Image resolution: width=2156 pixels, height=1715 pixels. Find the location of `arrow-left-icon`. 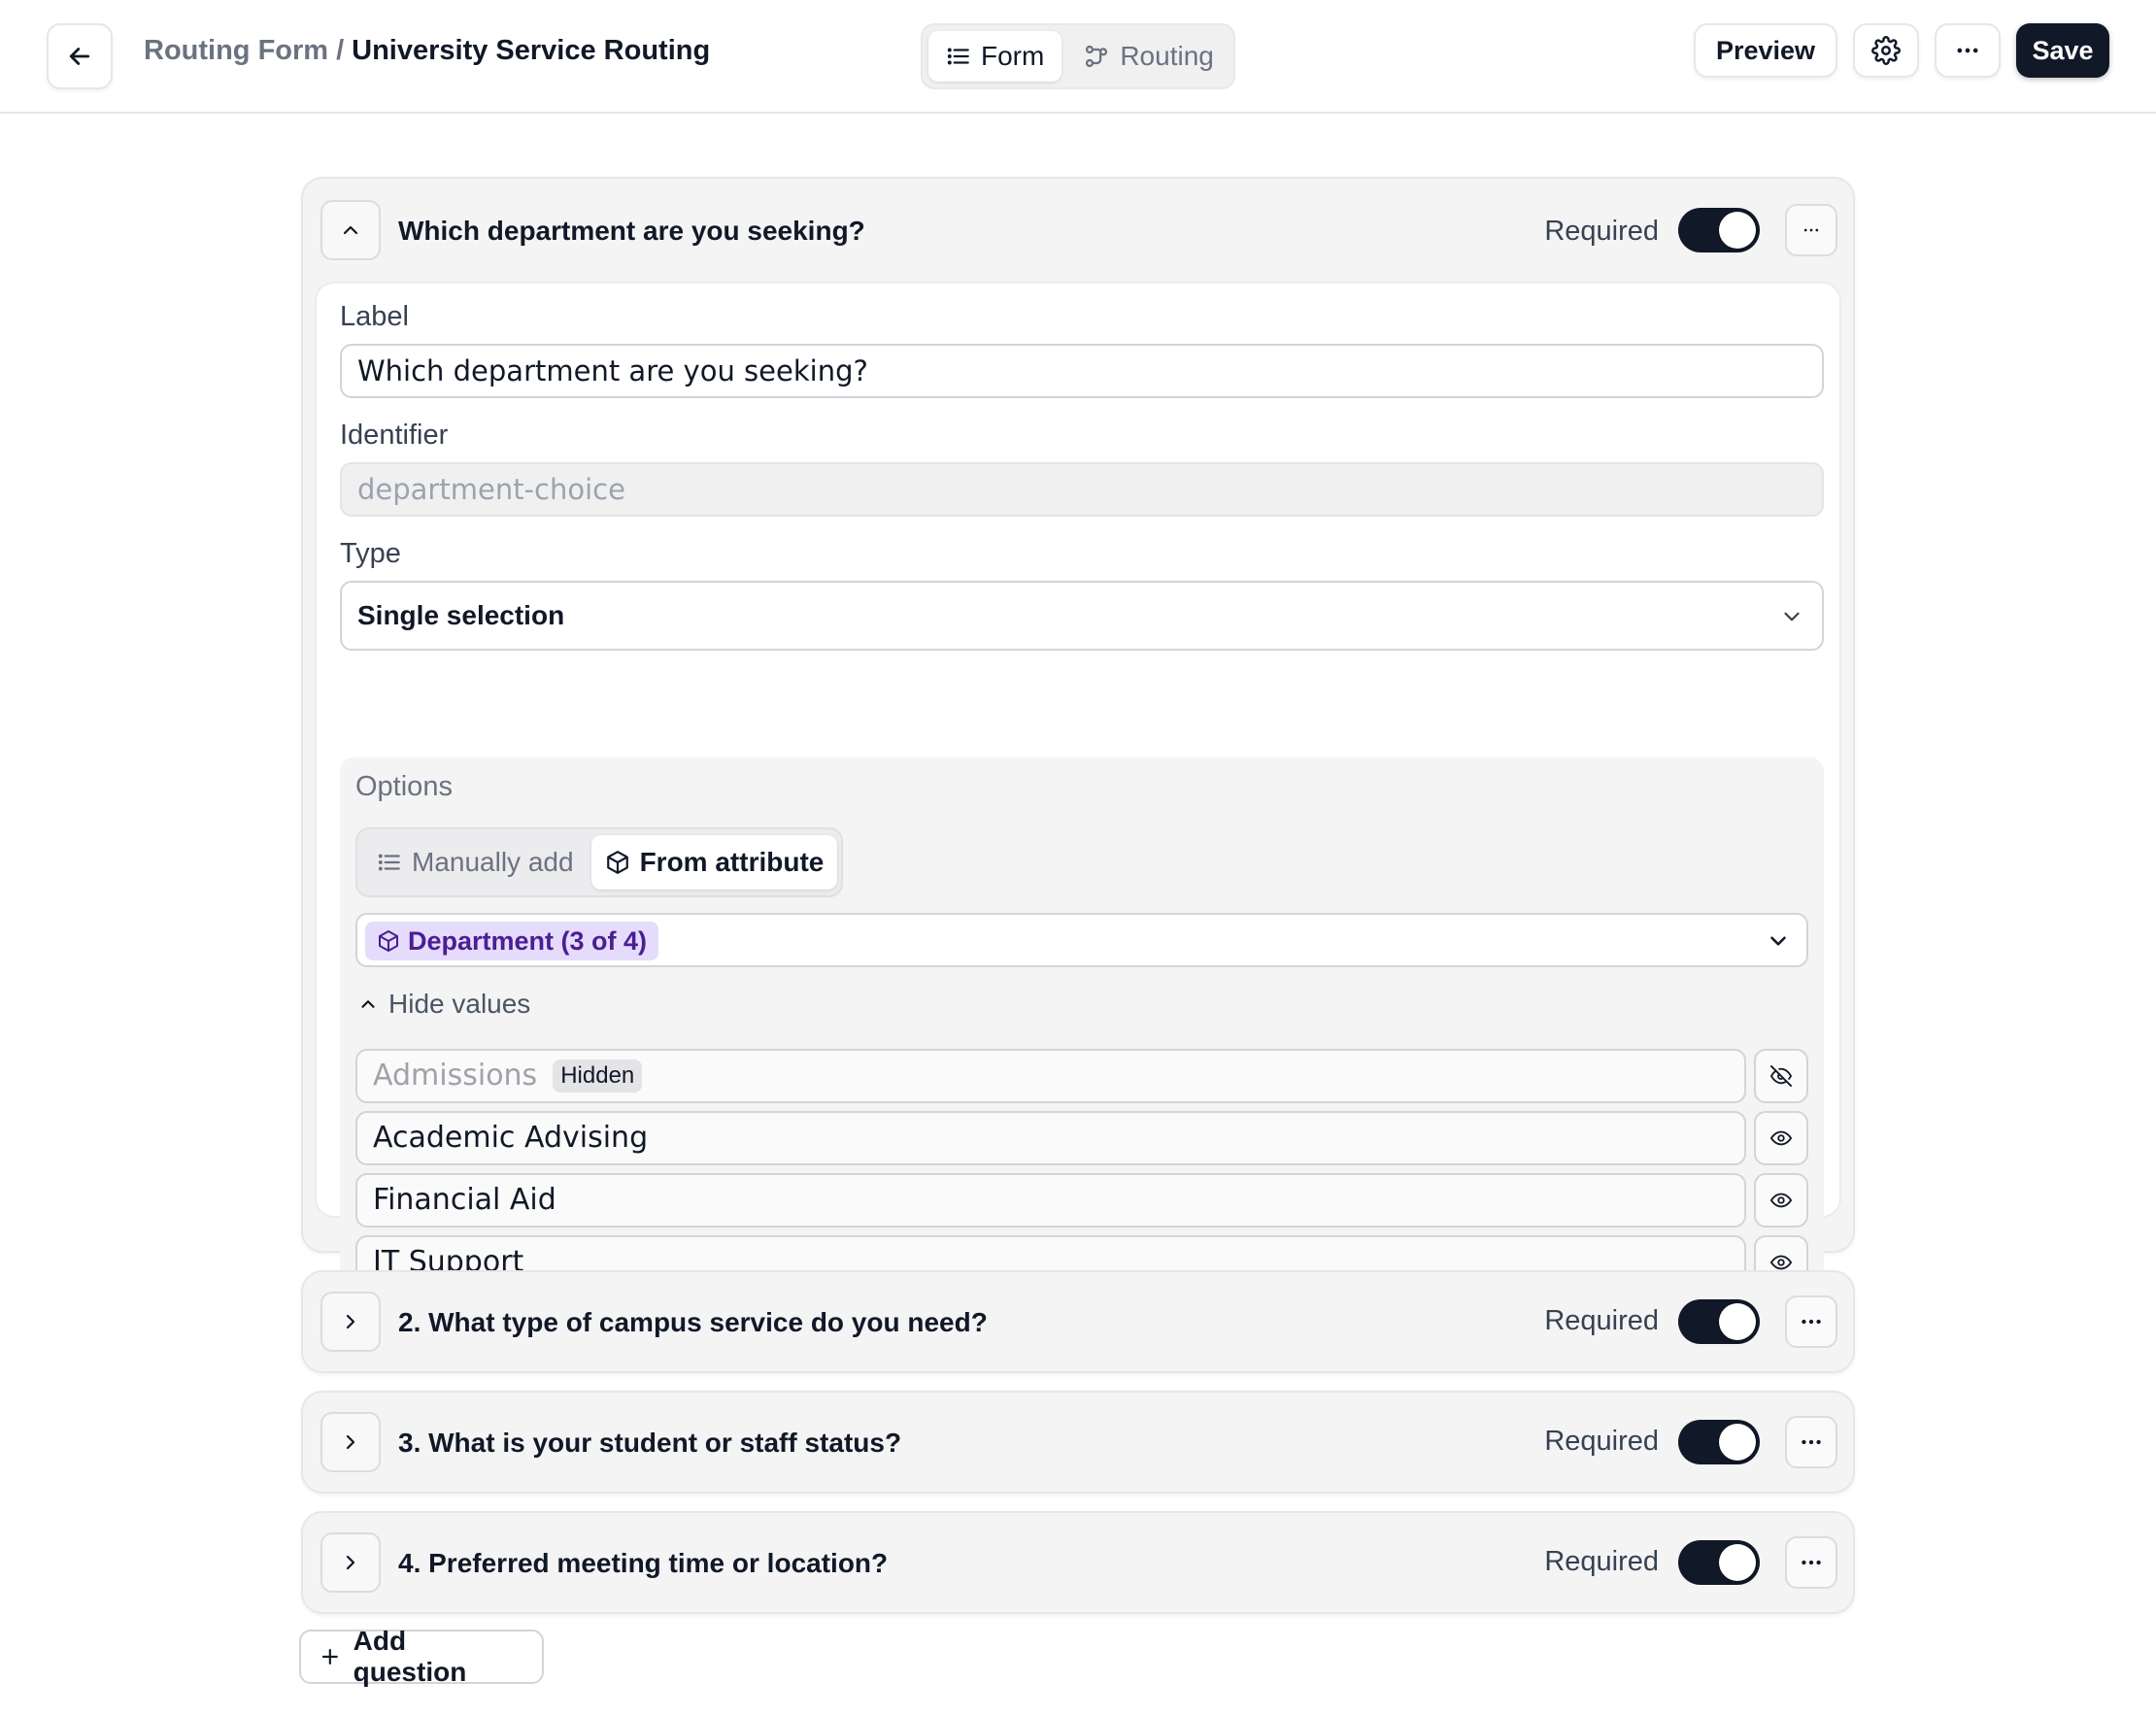

arrow-left-icon is located at coordinates (79, 56).